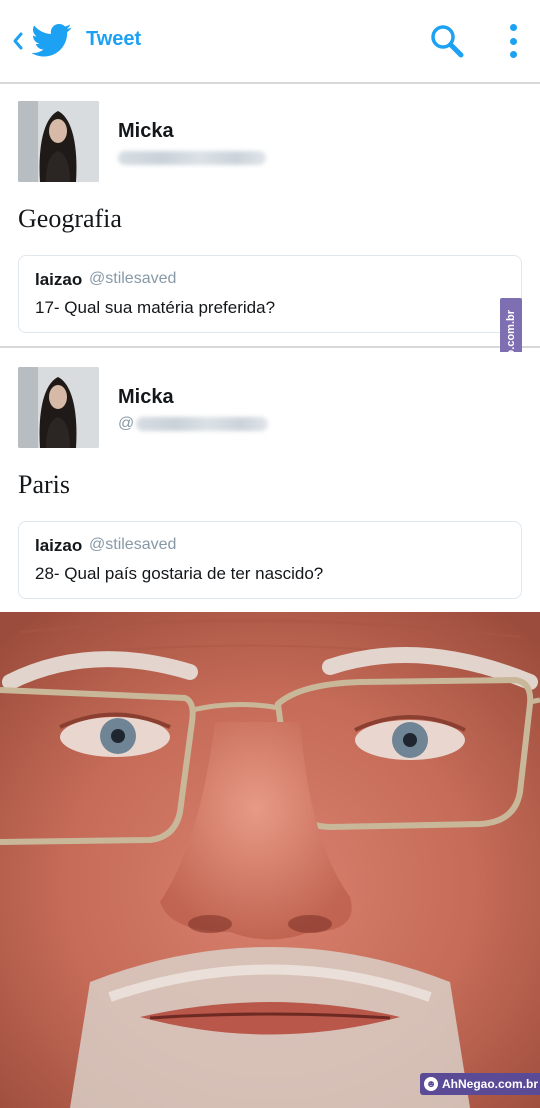  Describe the element at coordinates (126, 423) in the screenshot. I see `author-handle-prefix: @` at that location.